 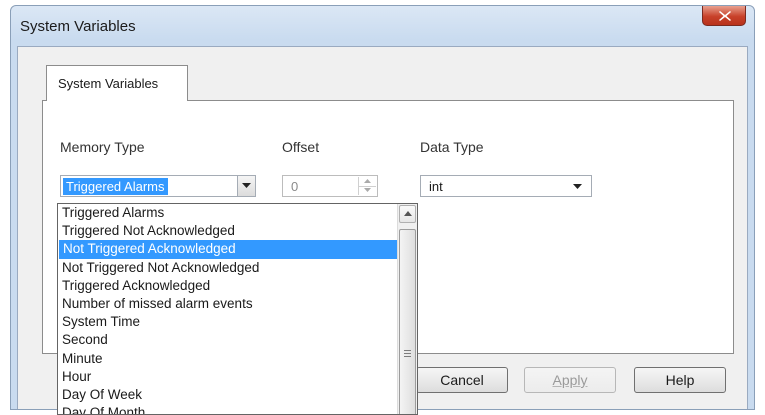 I want to click on spin-down-icon, so click(x=367, y=190).